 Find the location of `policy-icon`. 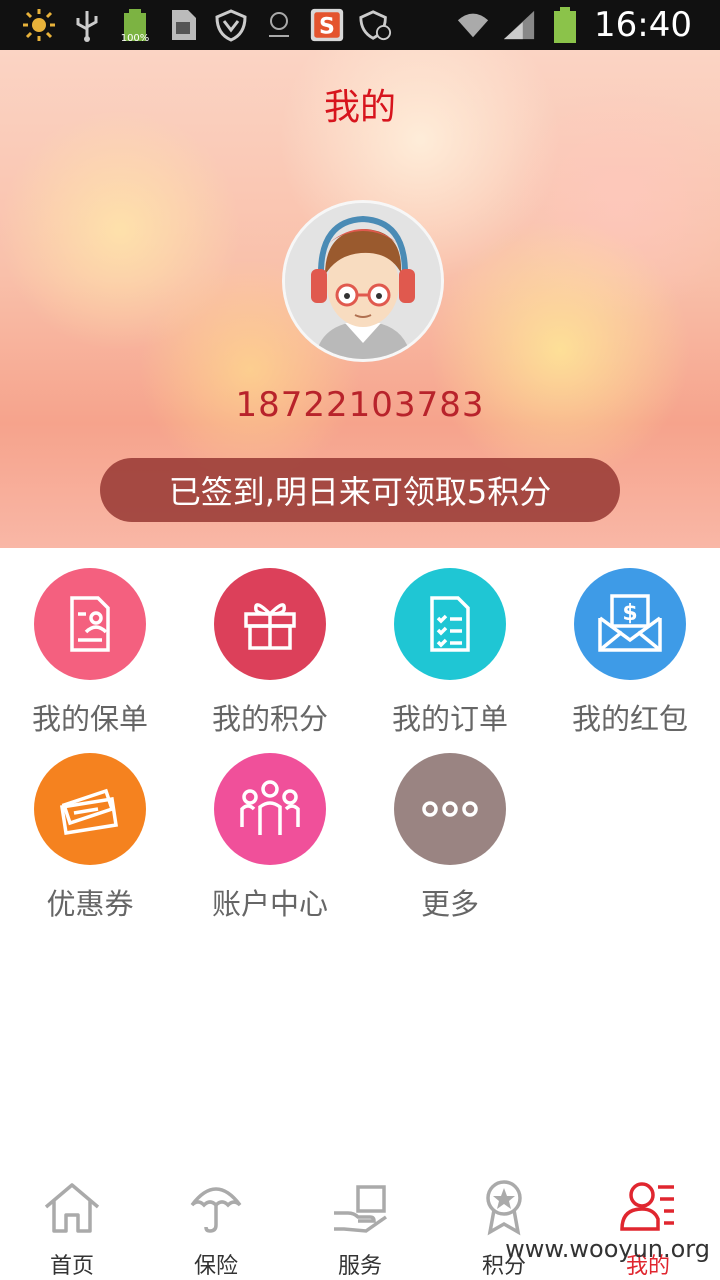

policy-icon is located at coordinates (90, 624).